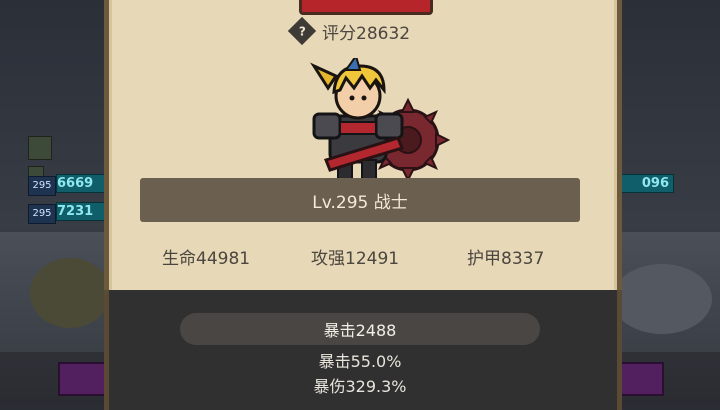 This screenshot has height=410, width=720. What do you see at coordinates (506, 259) in the screenshot?
I see `stat-armor: 护甲8337` at bounding box center [506, 259].